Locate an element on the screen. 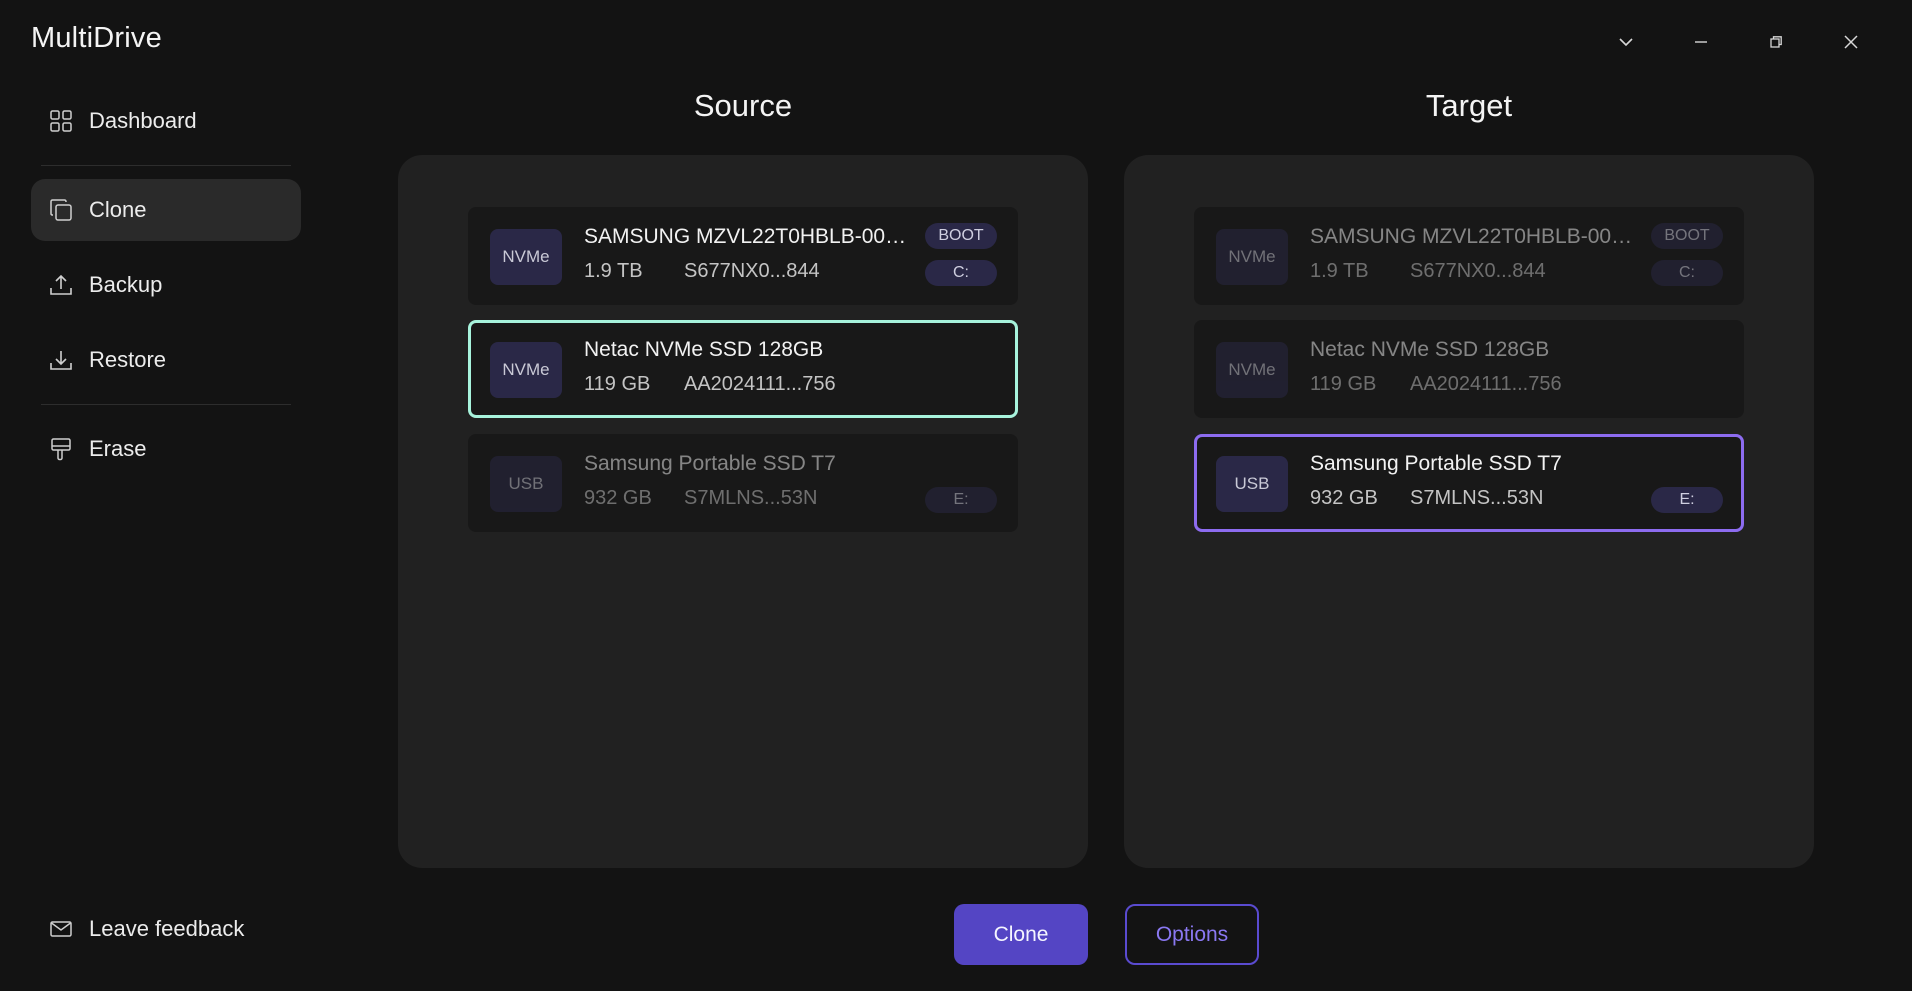  sidebar-item-label: Restore is located at coordinates (128, 359).